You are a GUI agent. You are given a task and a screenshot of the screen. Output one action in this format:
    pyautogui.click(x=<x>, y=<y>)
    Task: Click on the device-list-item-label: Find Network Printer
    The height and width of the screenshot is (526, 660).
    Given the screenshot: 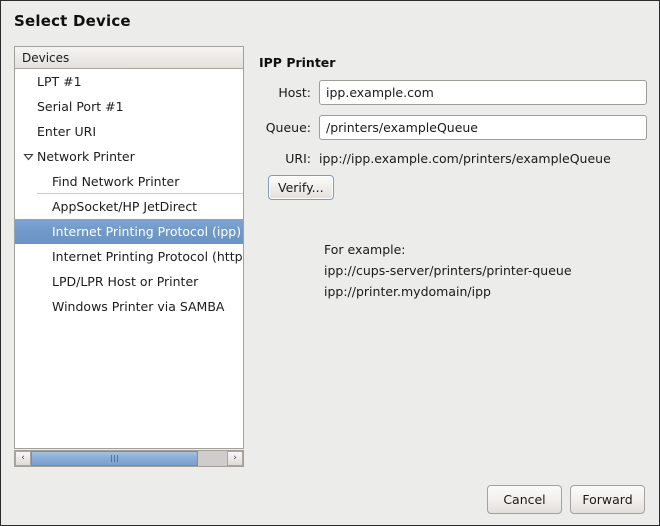 What is the action you would take?
    pyautogui.click(x=116, y=181)
    